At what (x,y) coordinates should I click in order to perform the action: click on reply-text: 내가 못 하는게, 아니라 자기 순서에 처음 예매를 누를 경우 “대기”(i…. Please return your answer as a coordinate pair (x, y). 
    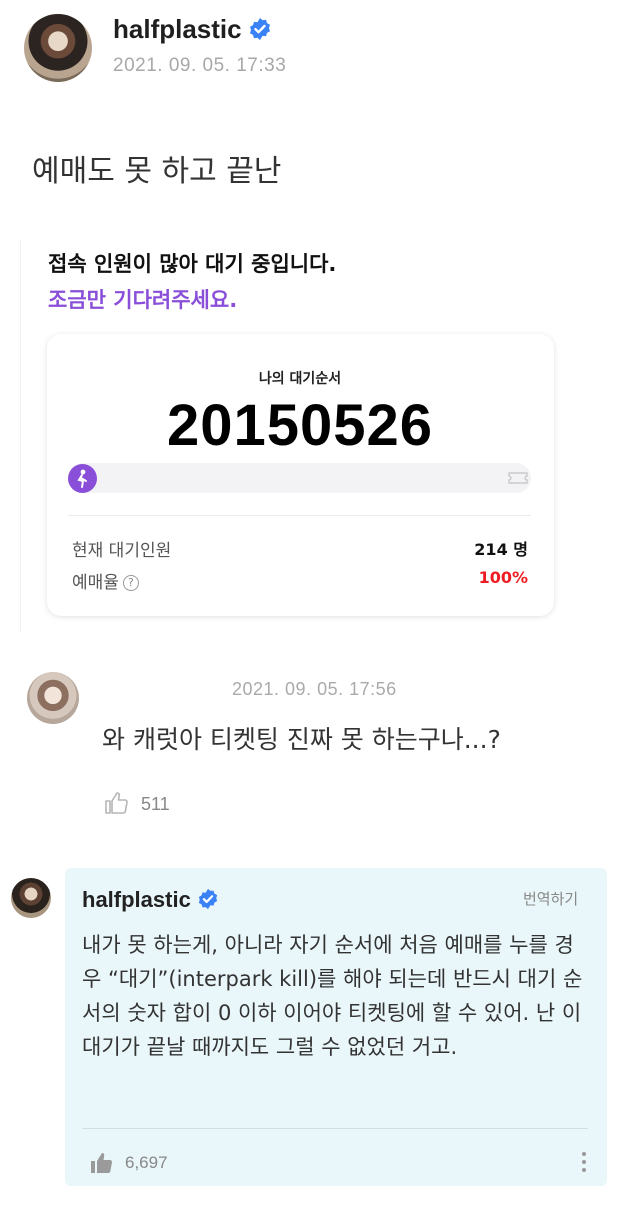
    Looking at the image, I should click on (332, 996).